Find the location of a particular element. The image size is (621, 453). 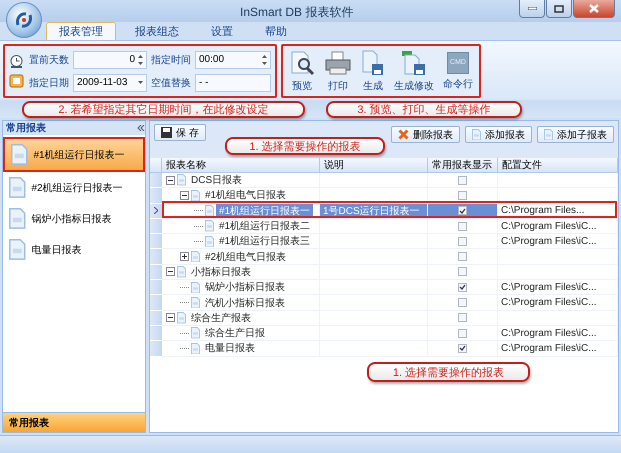

table-cell: #2机组电气日报表 is located at coordinates (241, 257).